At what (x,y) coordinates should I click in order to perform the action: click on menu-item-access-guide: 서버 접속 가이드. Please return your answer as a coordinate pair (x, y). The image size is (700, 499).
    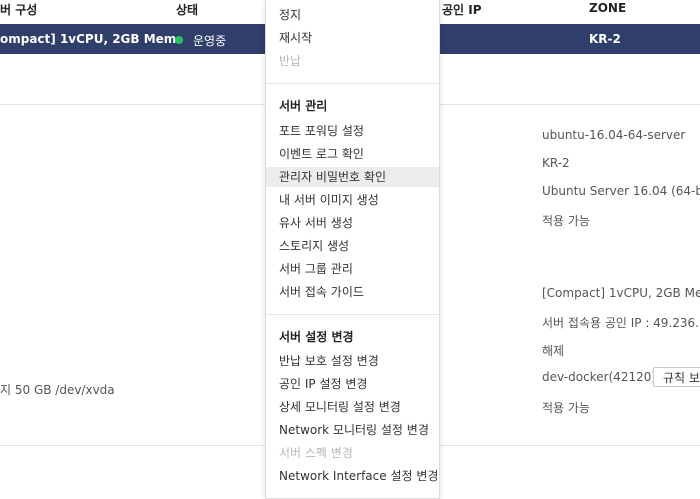
    Looking at the image, I should click on (352, 292).